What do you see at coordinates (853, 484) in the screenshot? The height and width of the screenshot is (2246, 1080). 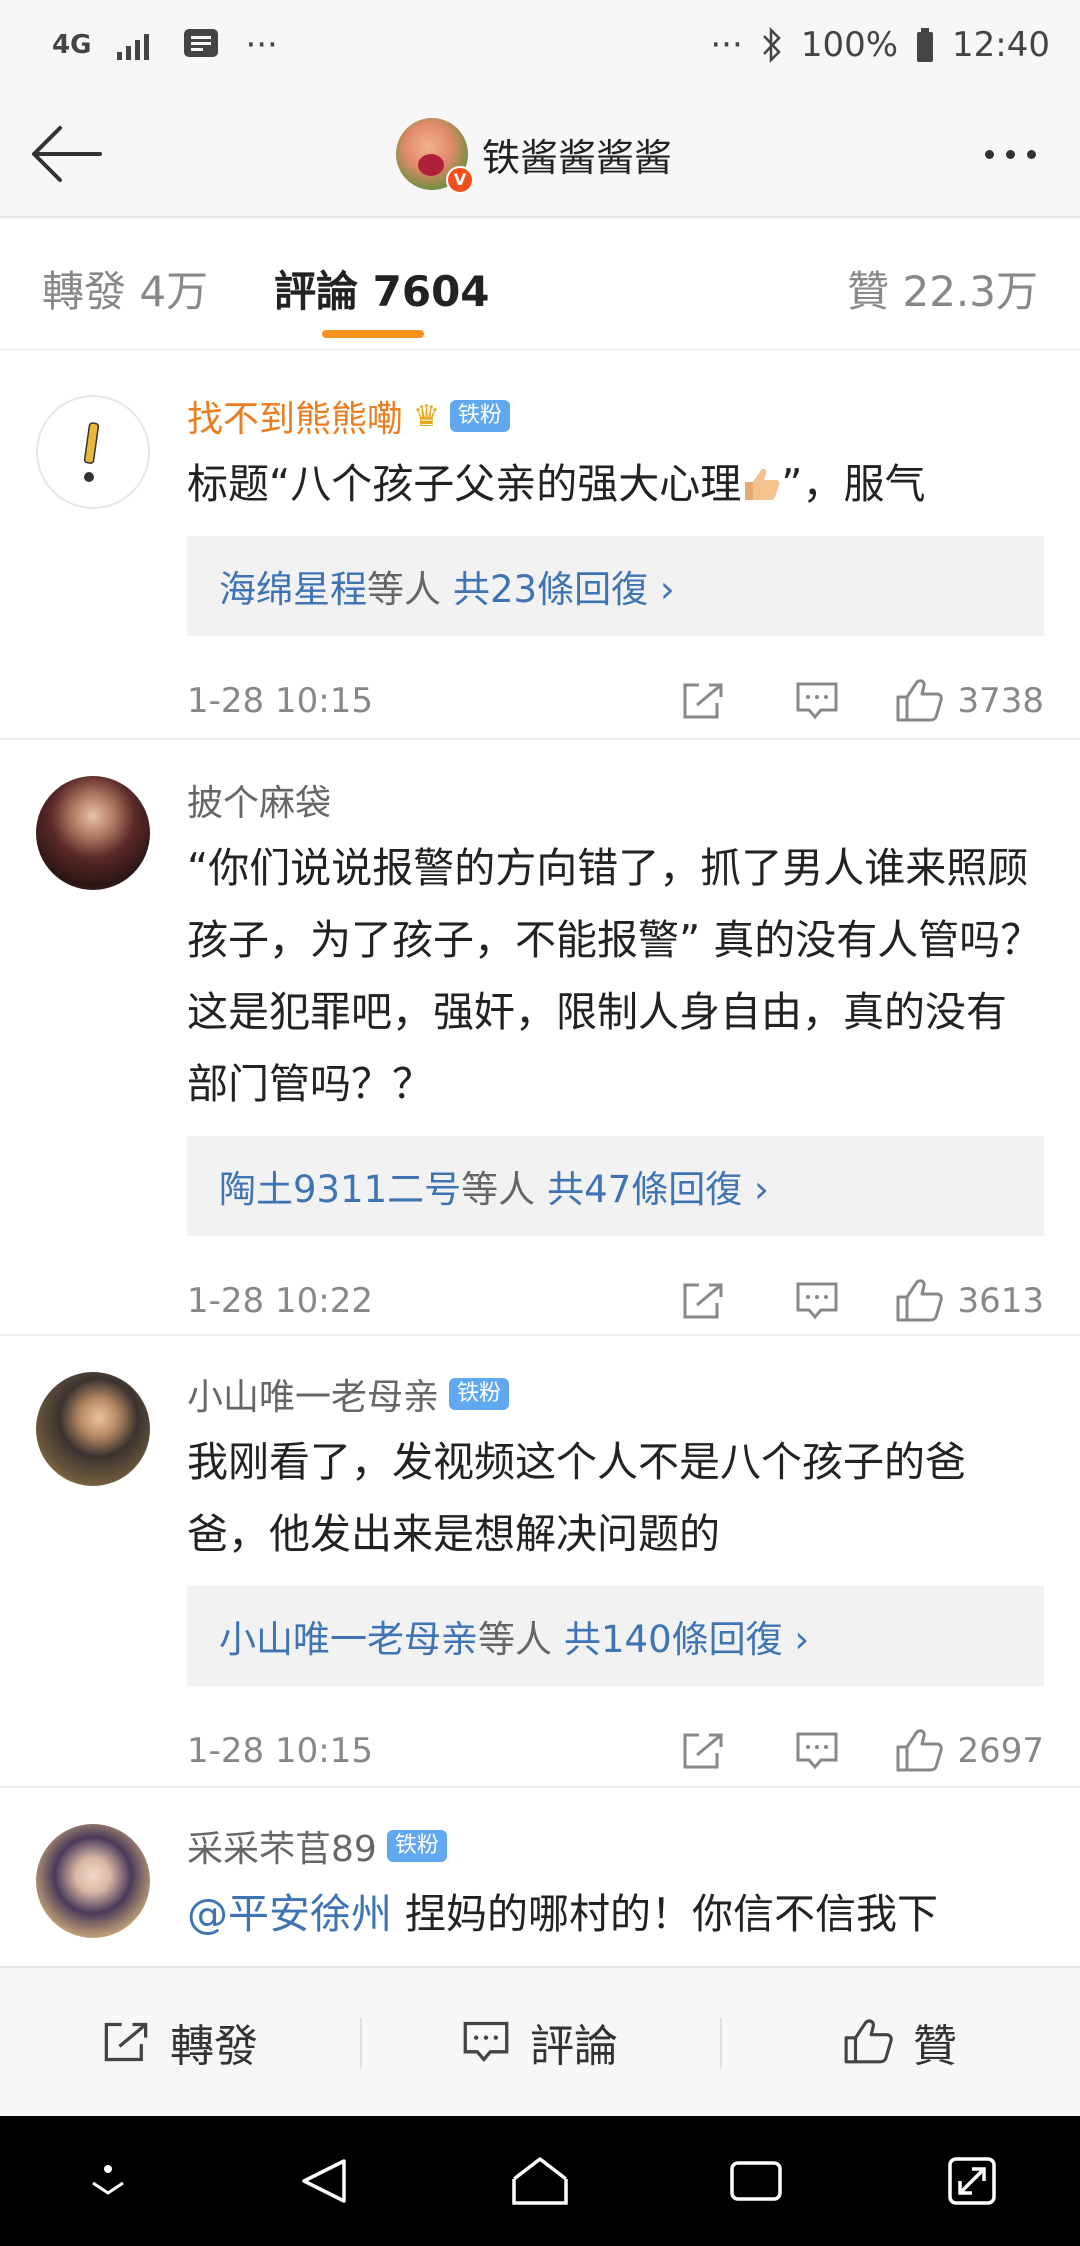 I see `comment-text-part: ”，服气` at bounding box center [853, 484].